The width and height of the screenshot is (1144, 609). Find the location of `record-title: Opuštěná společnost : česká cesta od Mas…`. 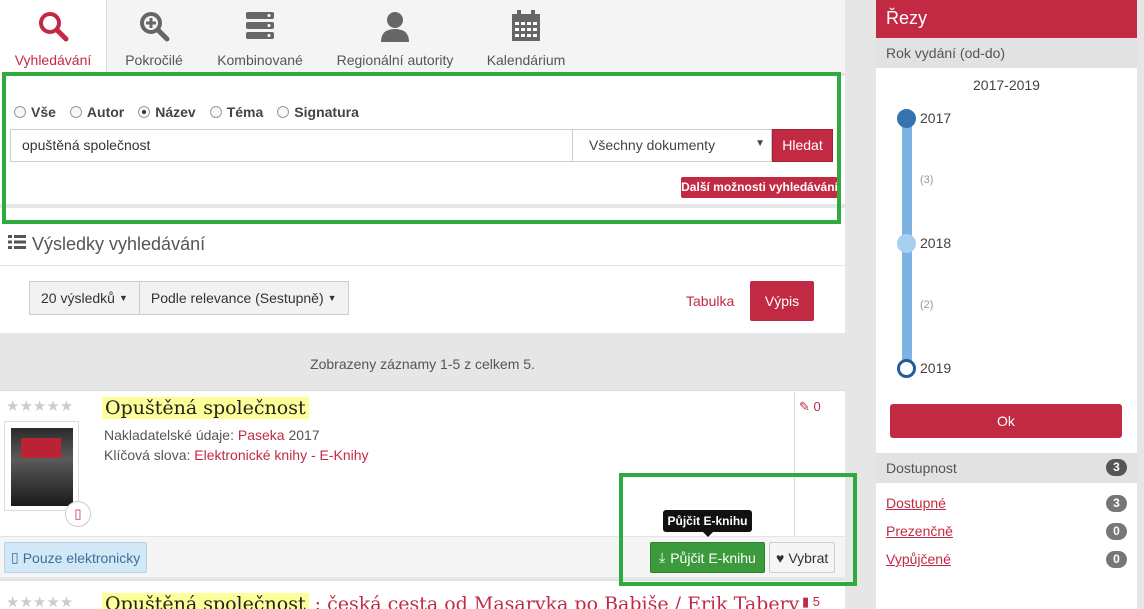

record-title: Opuštěná společnost : česká cesta od Mas… is located at coordinates (450, 601).